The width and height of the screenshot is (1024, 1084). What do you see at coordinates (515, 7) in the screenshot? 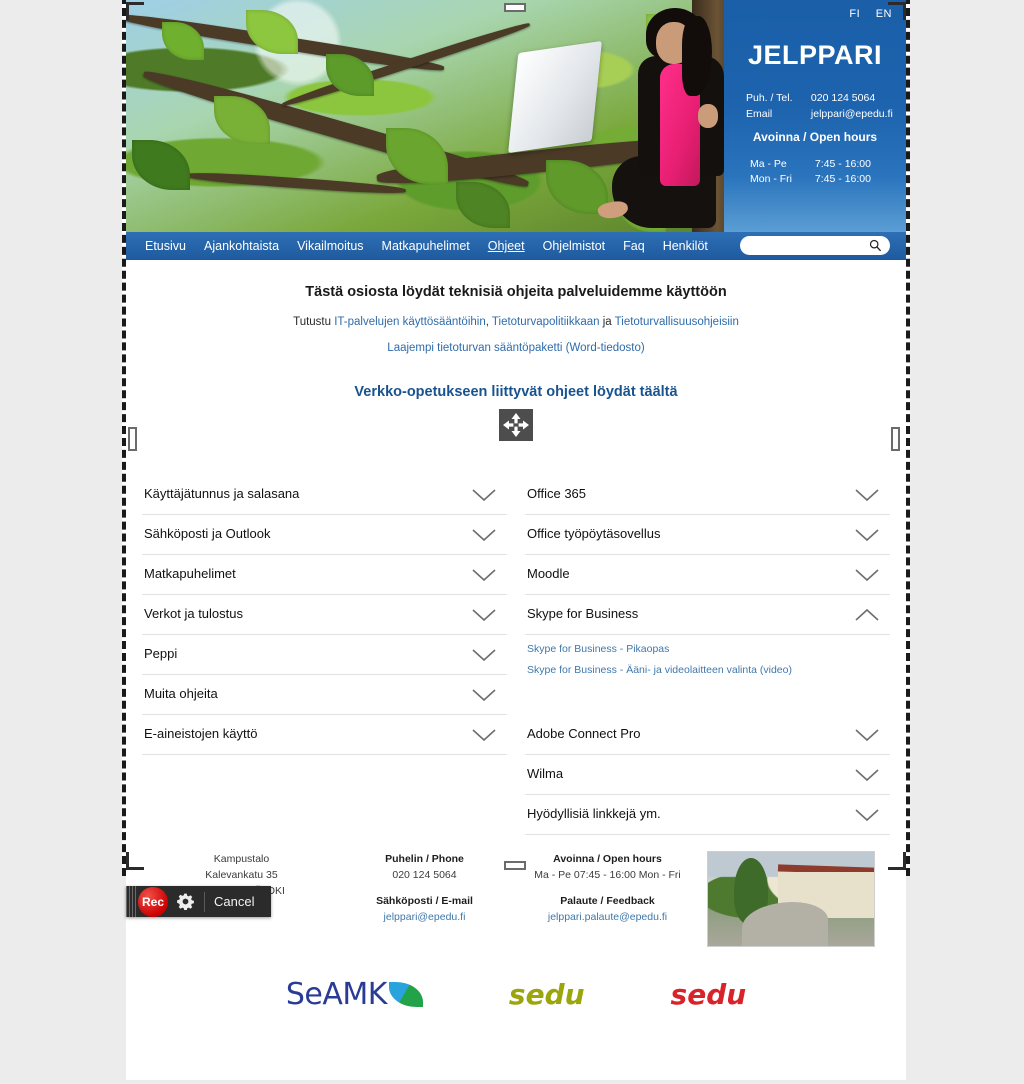
I see `selection-handle-top-center` at bounding box center [515, 7].